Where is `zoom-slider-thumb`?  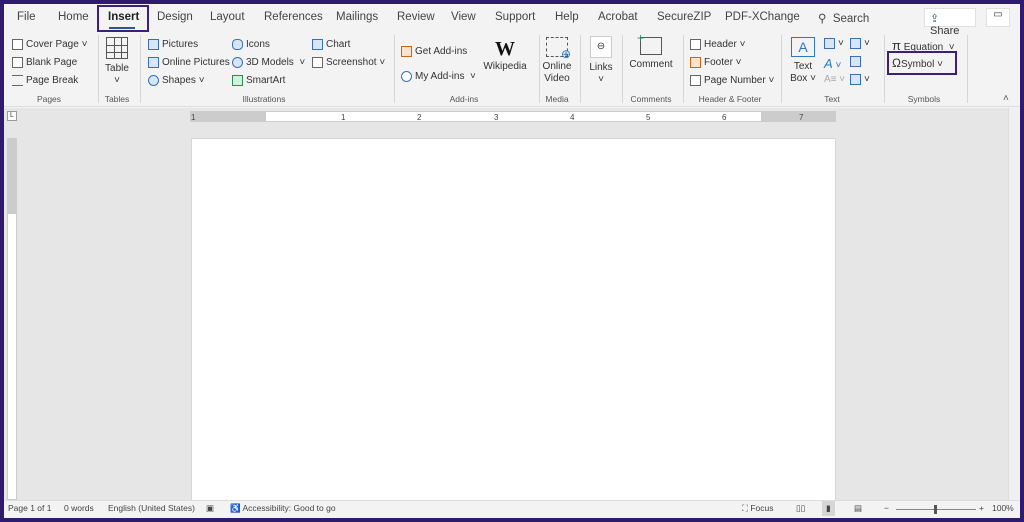 zoom-slider-thumb is located at coordinates (935, 509).